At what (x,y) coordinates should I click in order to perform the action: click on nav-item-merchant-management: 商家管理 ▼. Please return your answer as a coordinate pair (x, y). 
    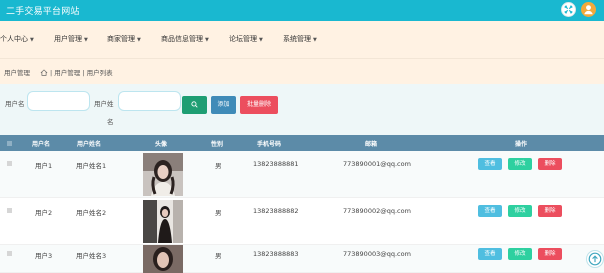
    Looking at the image, I should click on (124, 39).